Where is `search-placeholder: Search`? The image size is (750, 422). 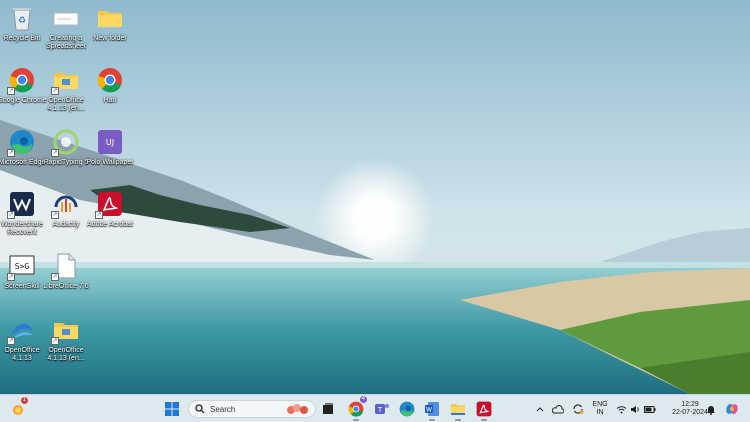
search-placeholder: Search is located at coordinates (223, 409).